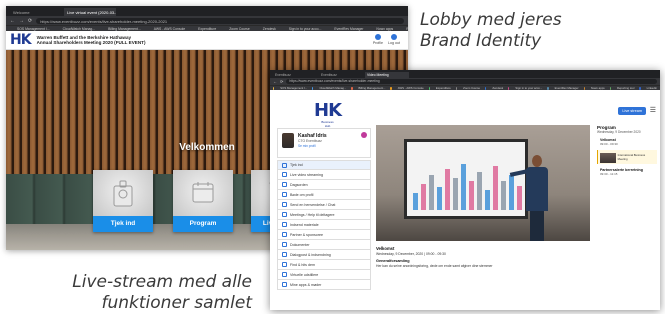 The image size is (665, 314). I want to click on sidebar-item-label: Bøde om profil, so click(302, 194).